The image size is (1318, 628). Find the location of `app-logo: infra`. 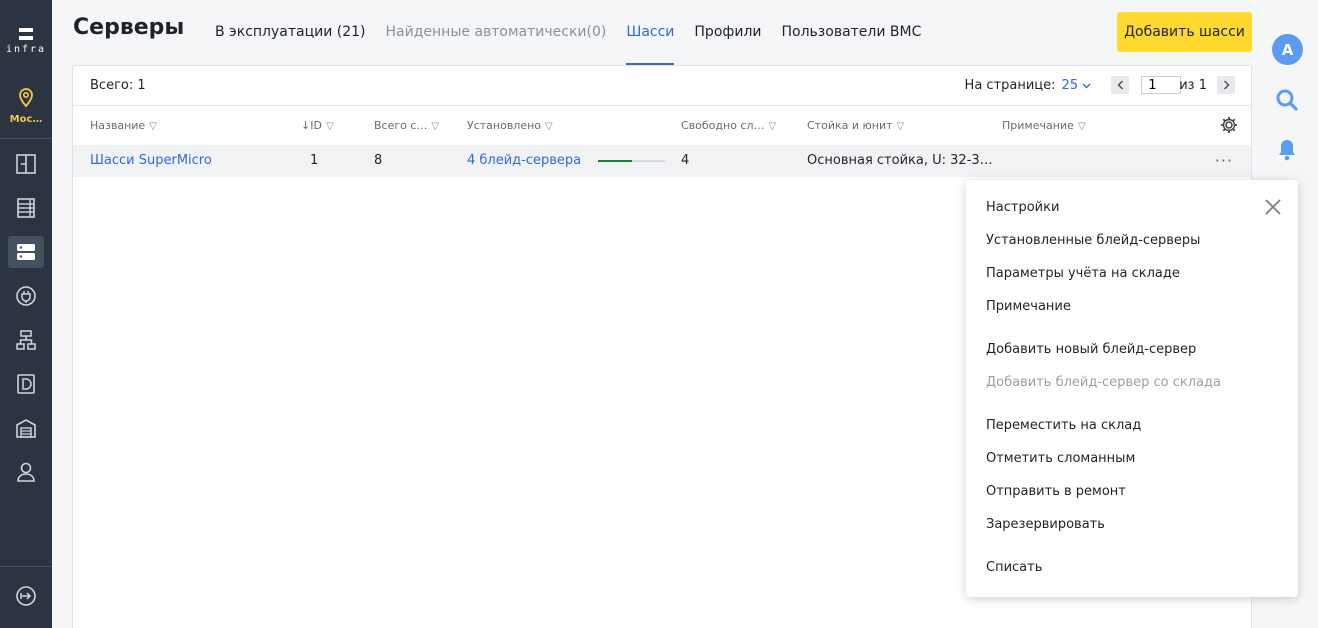

app-logo: infra is located at coordinates (26, 41).